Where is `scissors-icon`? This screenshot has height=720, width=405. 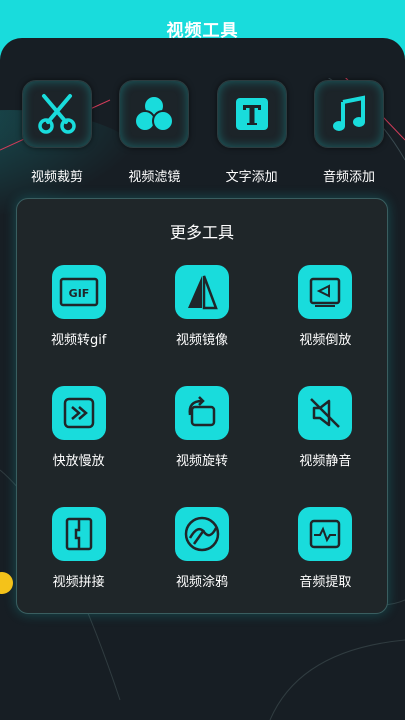
scissors-icon is located at coordinates (57, 114).